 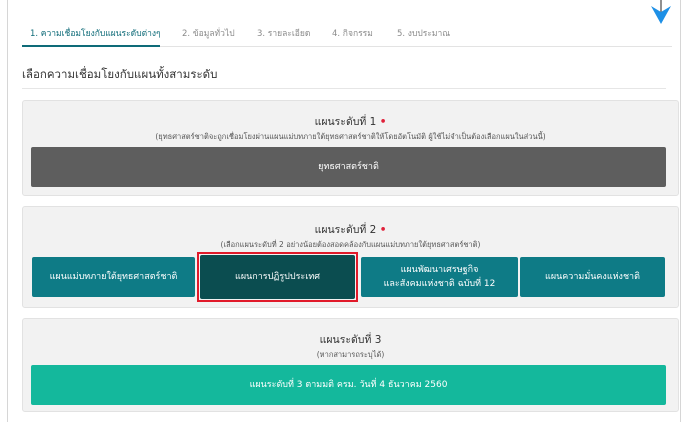 I want to click on tab-budget: 5. งบประมาณ, so click(x=423, y=33).